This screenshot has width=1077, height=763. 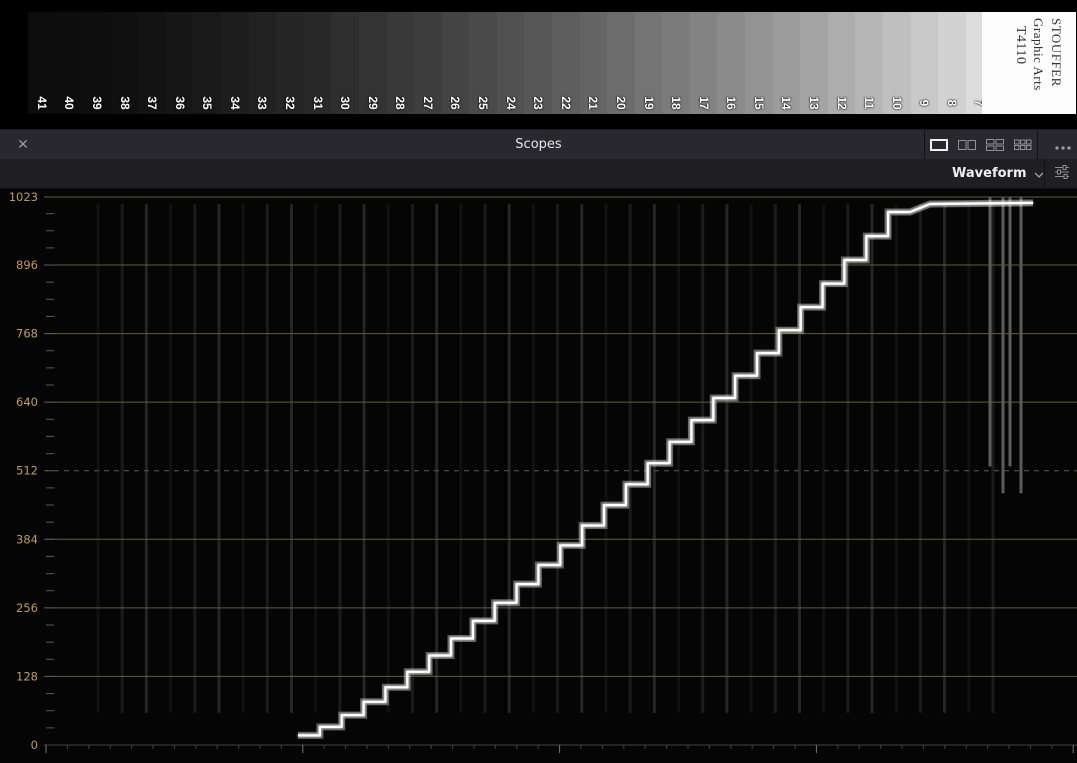 I want to click on wedge-step-number: 17, so click(x=703, y=103).